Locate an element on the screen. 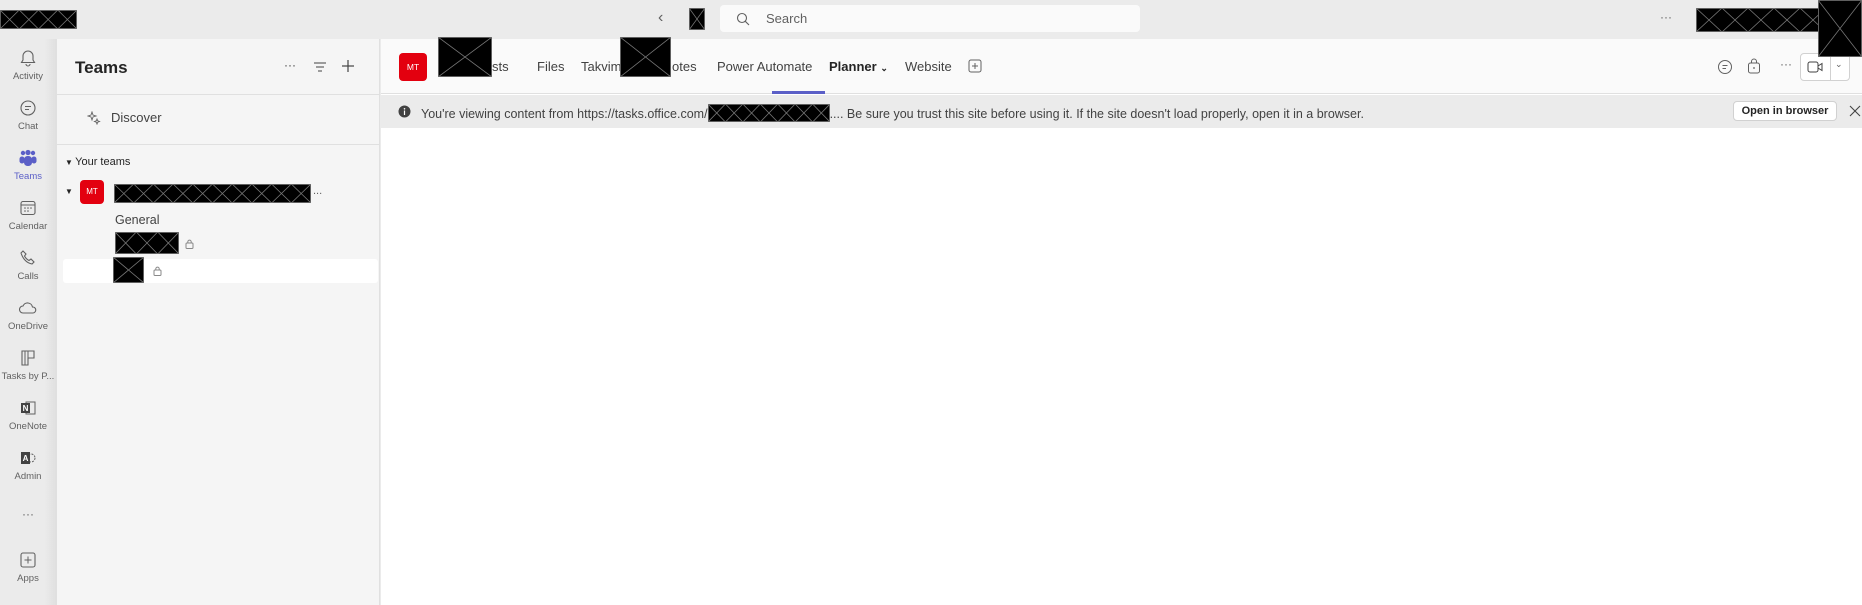 Image resolution: width=1862 pixels, height=605 pixels. bell-icon is located at coordinates (28, 58).